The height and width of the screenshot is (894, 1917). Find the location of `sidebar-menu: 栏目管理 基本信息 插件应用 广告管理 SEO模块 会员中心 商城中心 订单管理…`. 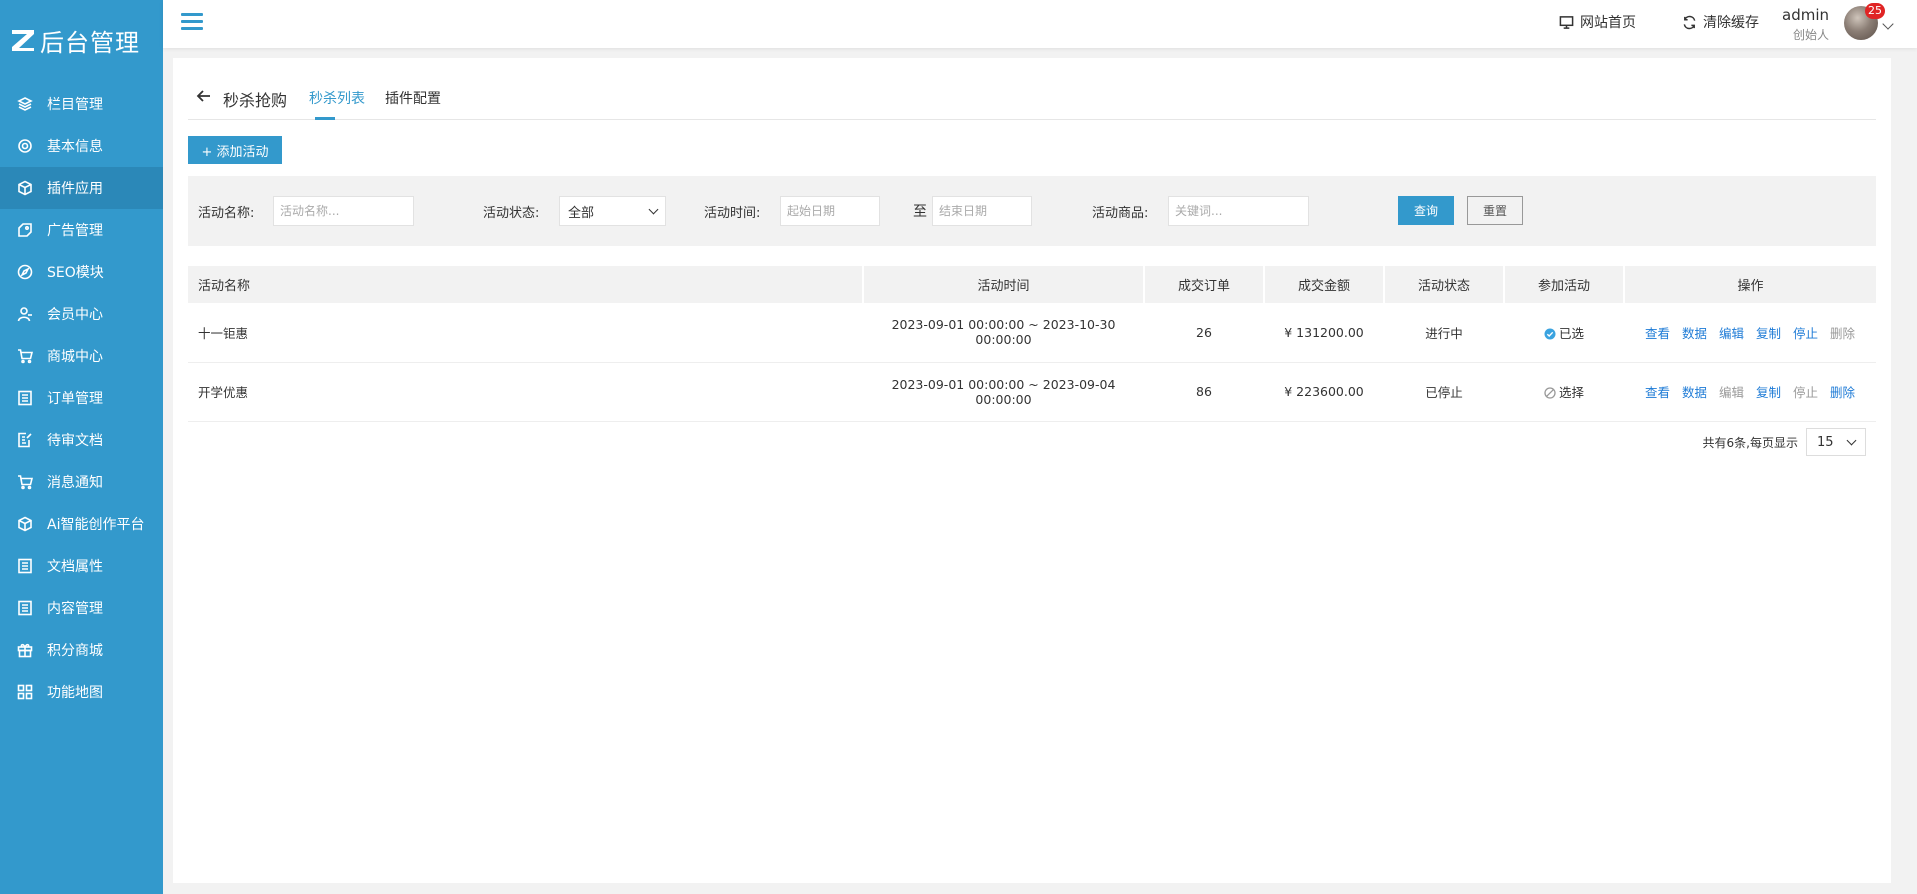

sidebar-menu: 栏目管理 基本信息 插件应用 广告管理 SEO模块 会员中心 商城中心 订单管理… is located at coordinates (81, 398).